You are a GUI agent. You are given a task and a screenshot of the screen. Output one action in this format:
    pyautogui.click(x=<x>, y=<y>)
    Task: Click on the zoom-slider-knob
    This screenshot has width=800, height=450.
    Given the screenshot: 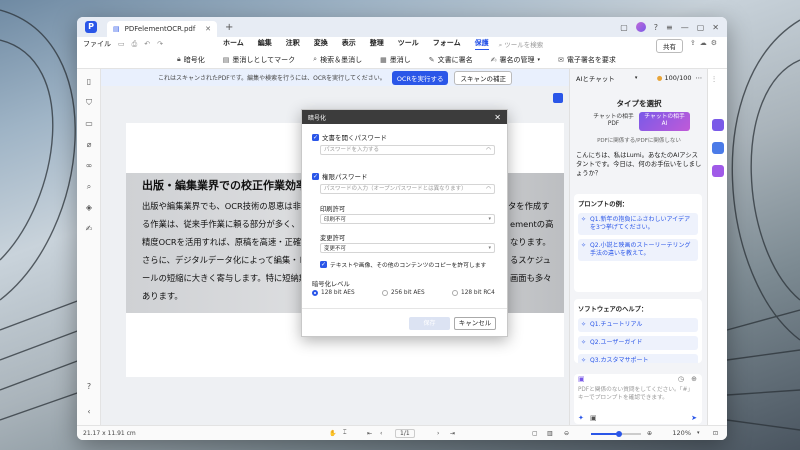 What is the action you would take?
    pyautogui.click(x=618, y=434)
    